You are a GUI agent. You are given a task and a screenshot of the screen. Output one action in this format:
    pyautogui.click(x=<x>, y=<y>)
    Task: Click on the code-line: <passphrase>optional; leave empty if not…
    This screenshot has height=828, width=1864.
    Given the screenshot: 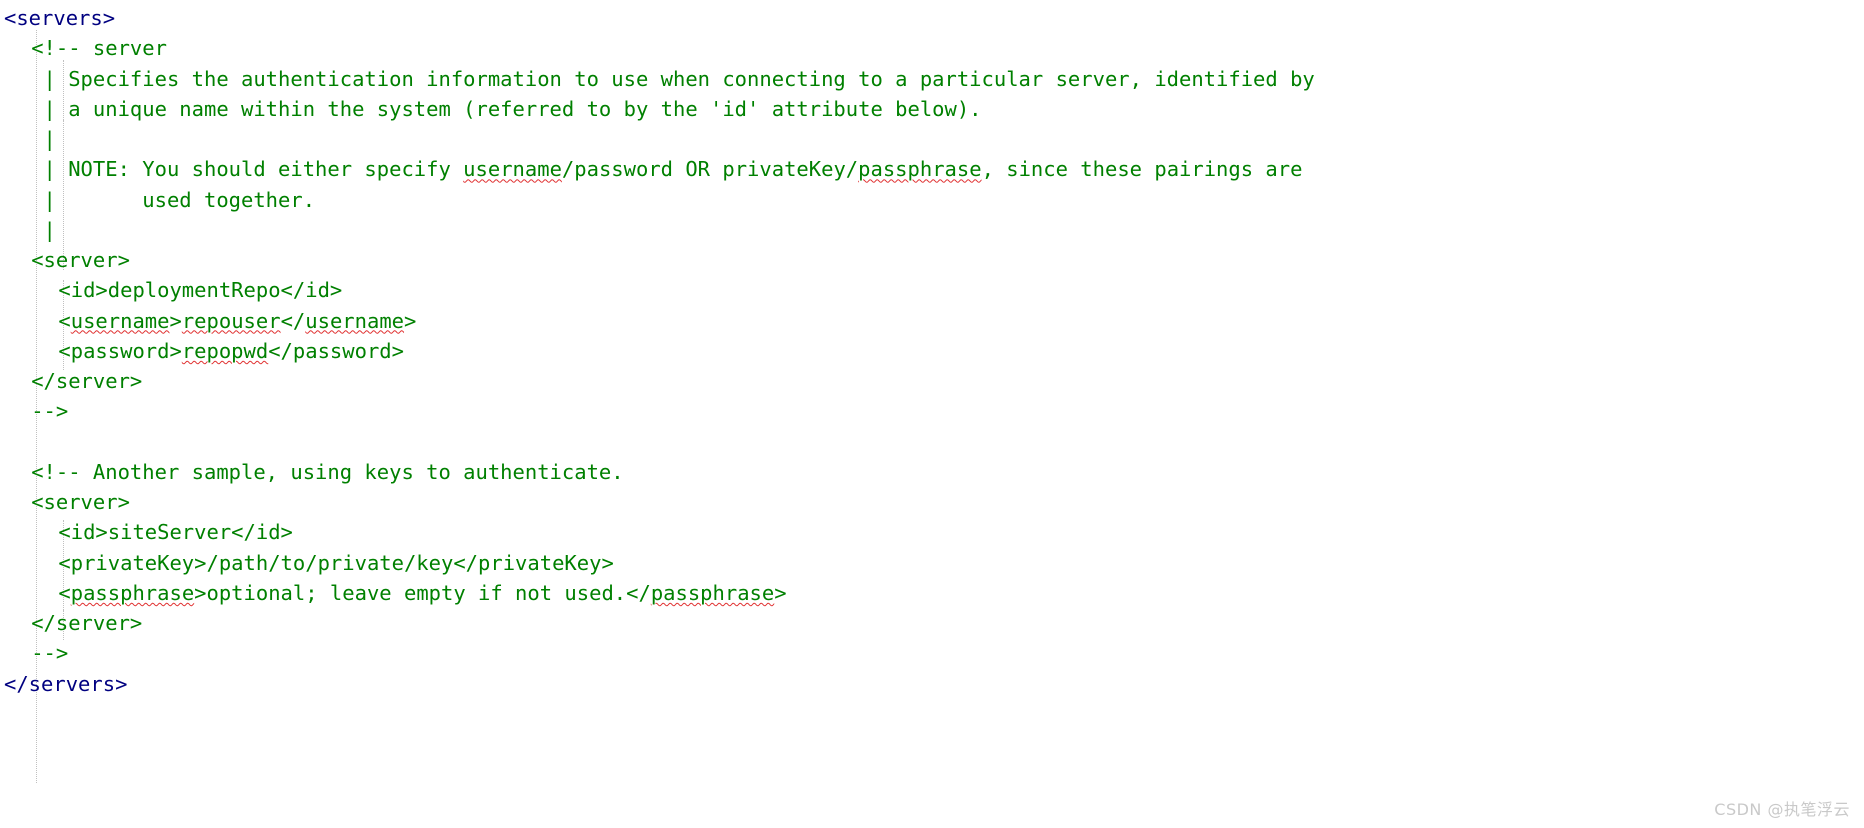 What is the action you would take?
    pyautogui.click(x=934, y=593)
    